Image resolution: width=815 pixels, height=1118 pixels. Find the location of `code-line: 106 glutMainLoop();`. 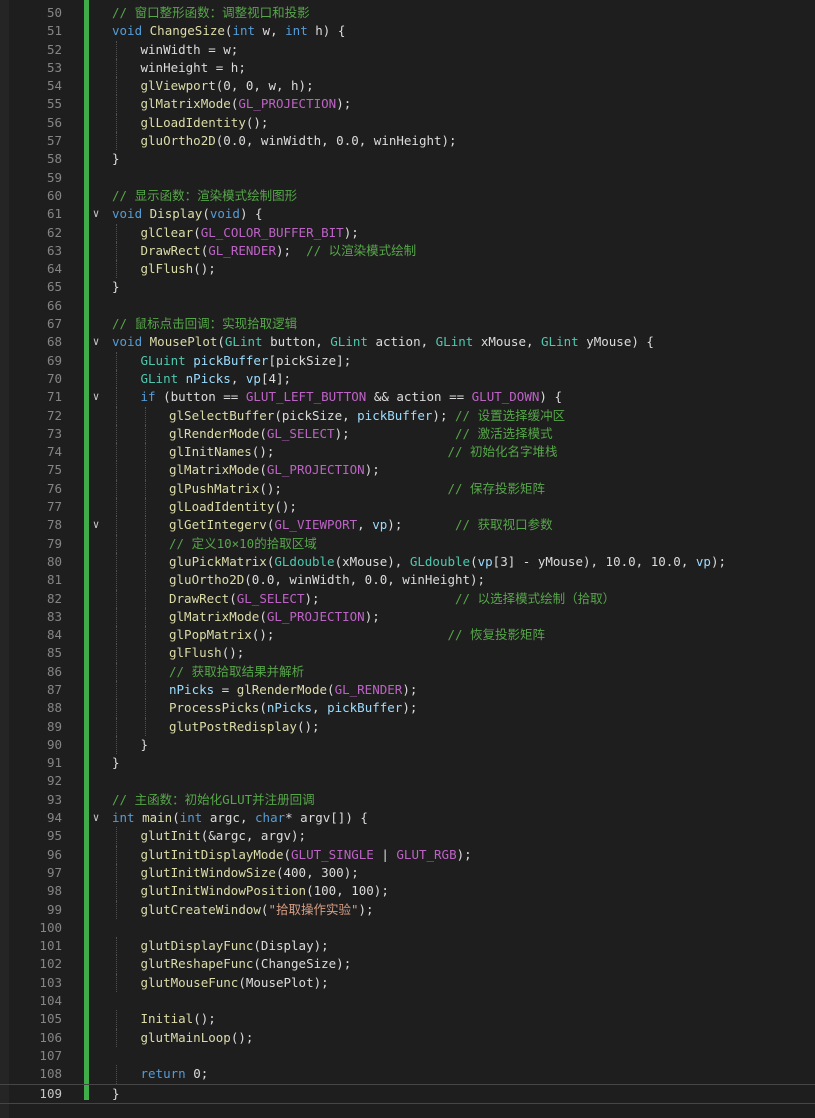

code-line: 106 glutMainLoop(); is located at coordinates (407, 1037).